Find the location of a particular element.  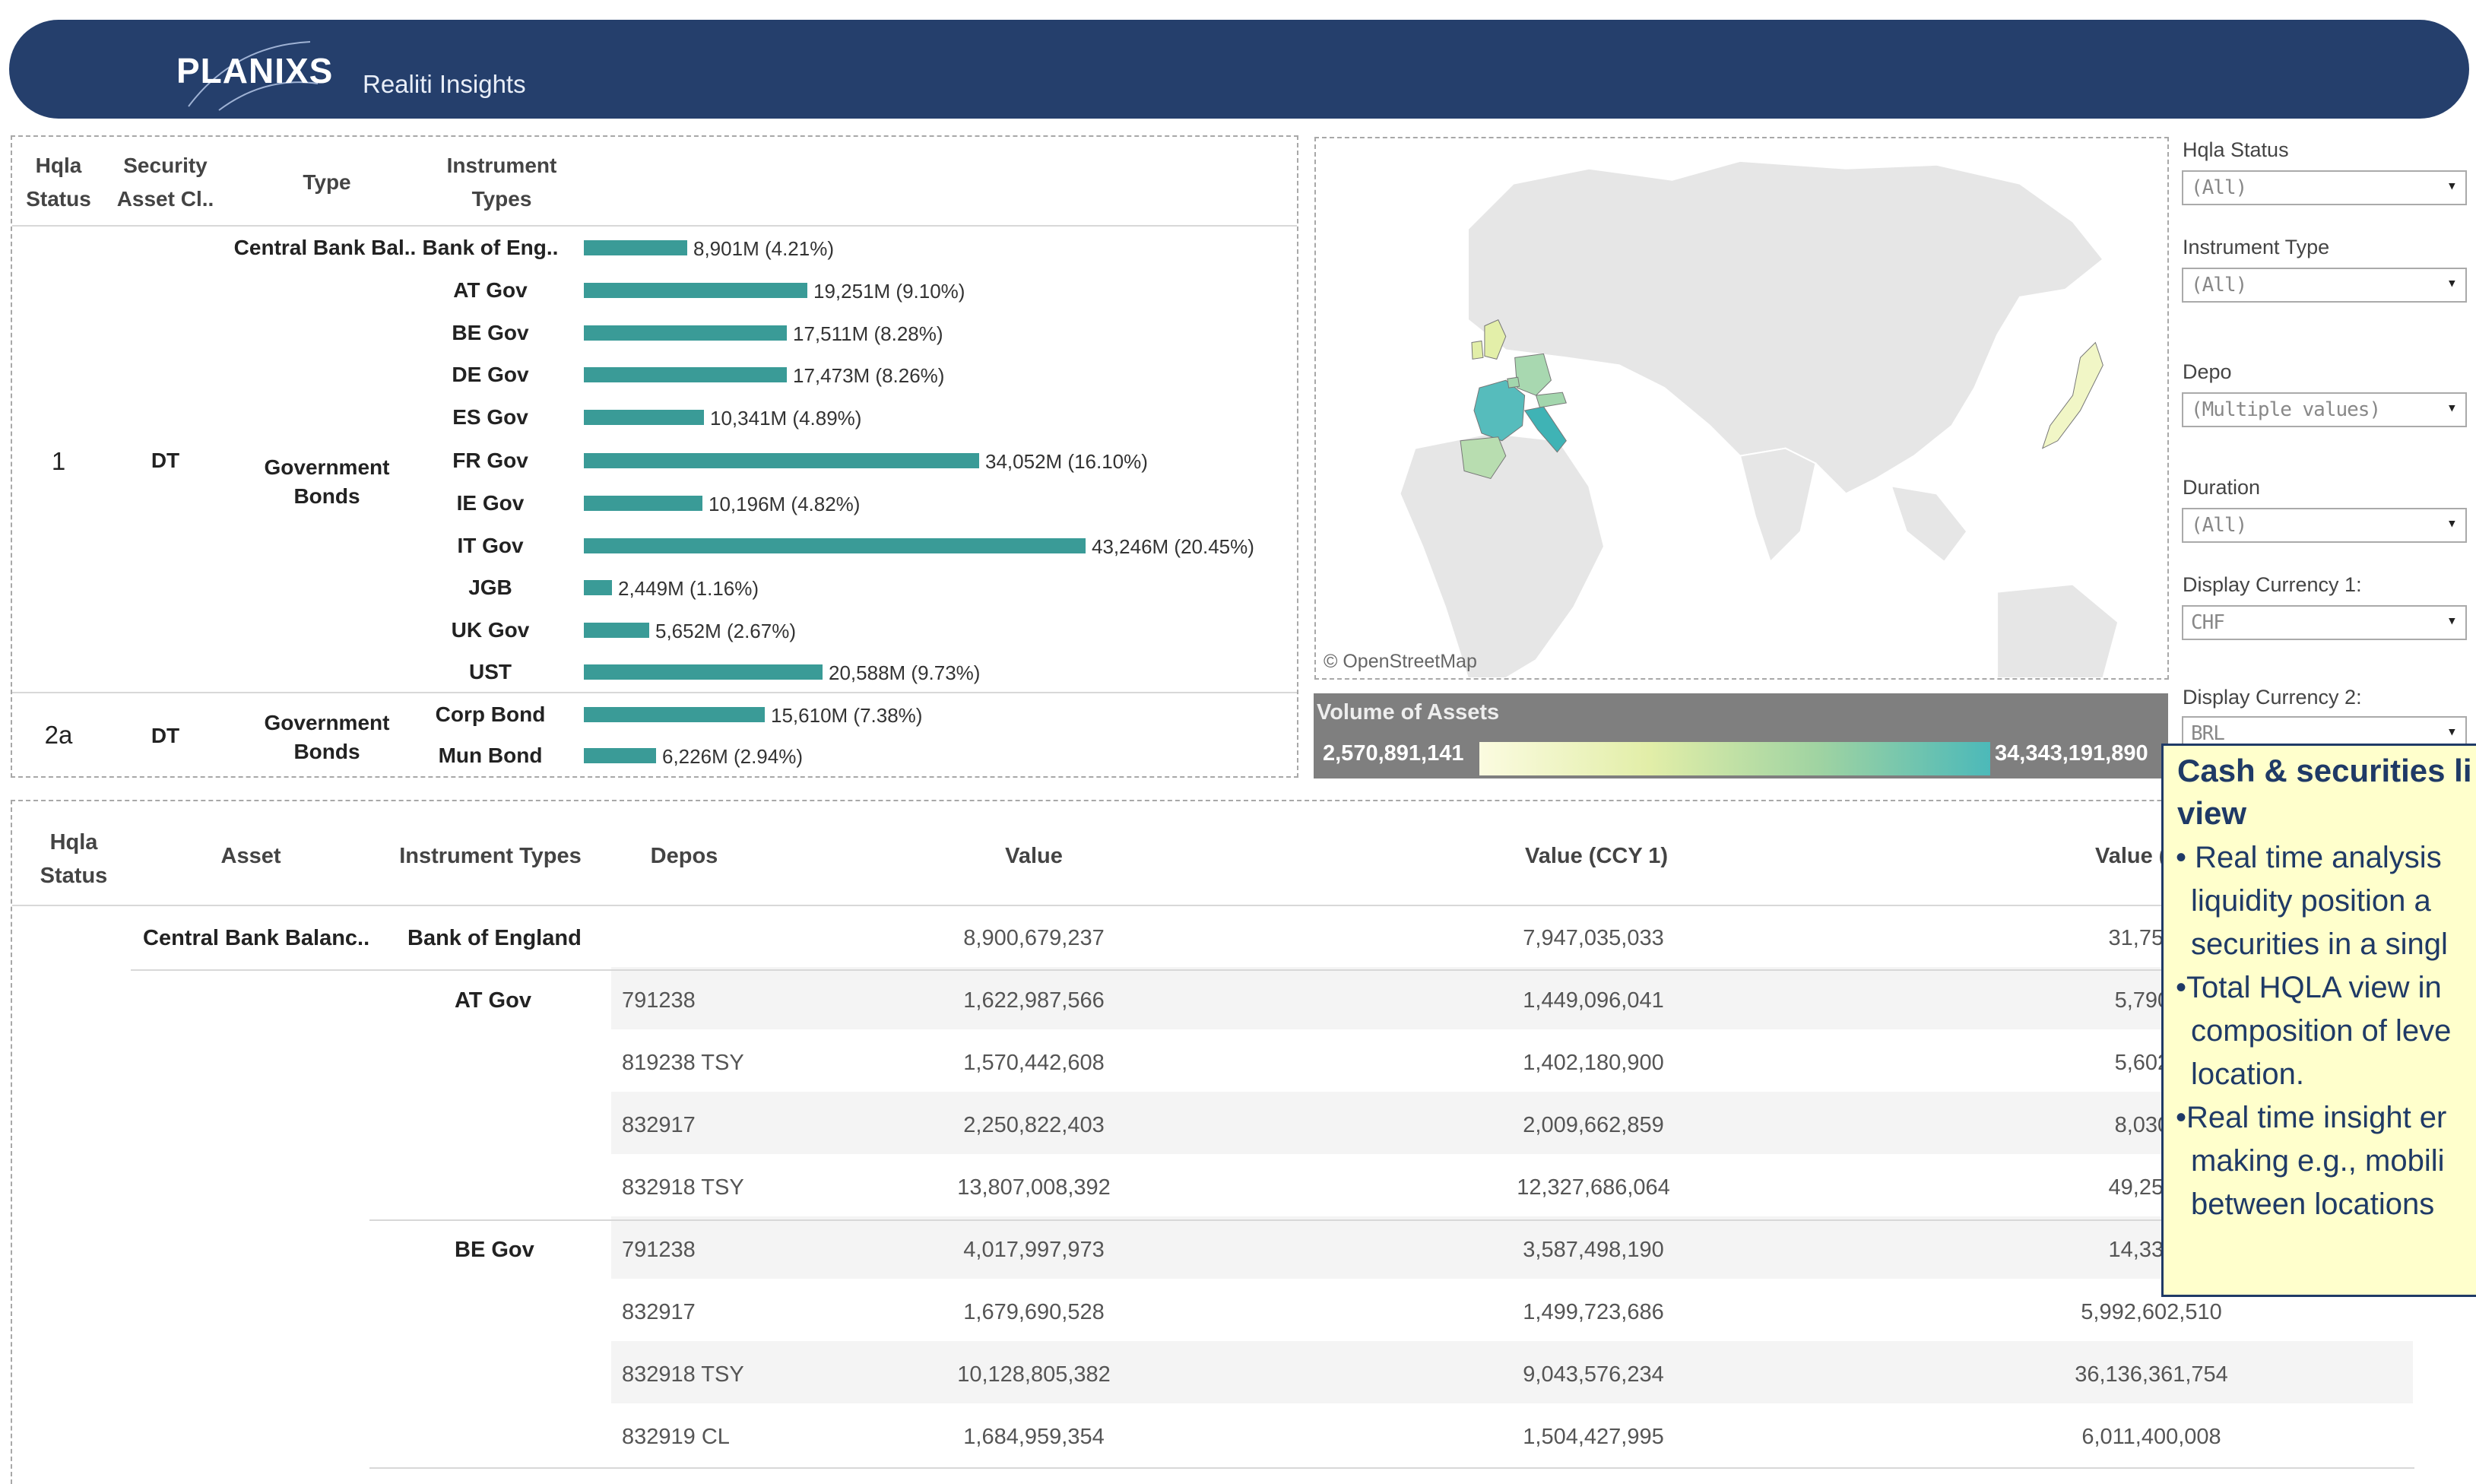

filter-select-hqla: (All) ▾ is located at coordinates (2324, 187).